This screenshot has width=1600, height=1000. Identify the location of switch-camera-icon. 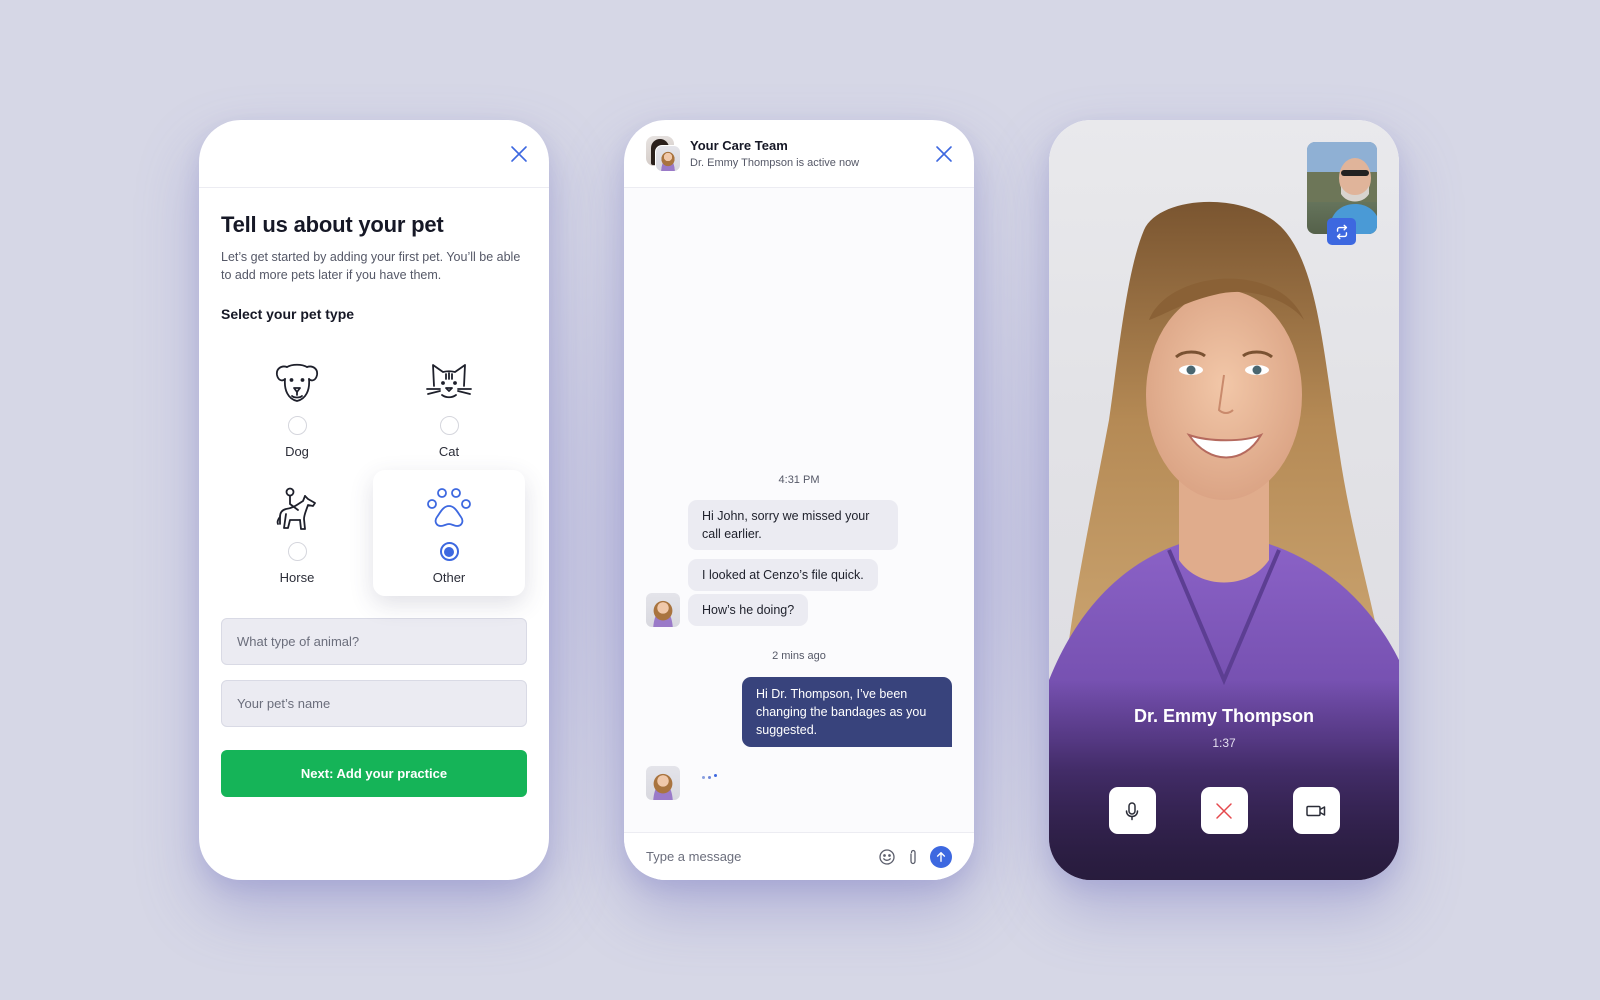
(1341, 231).